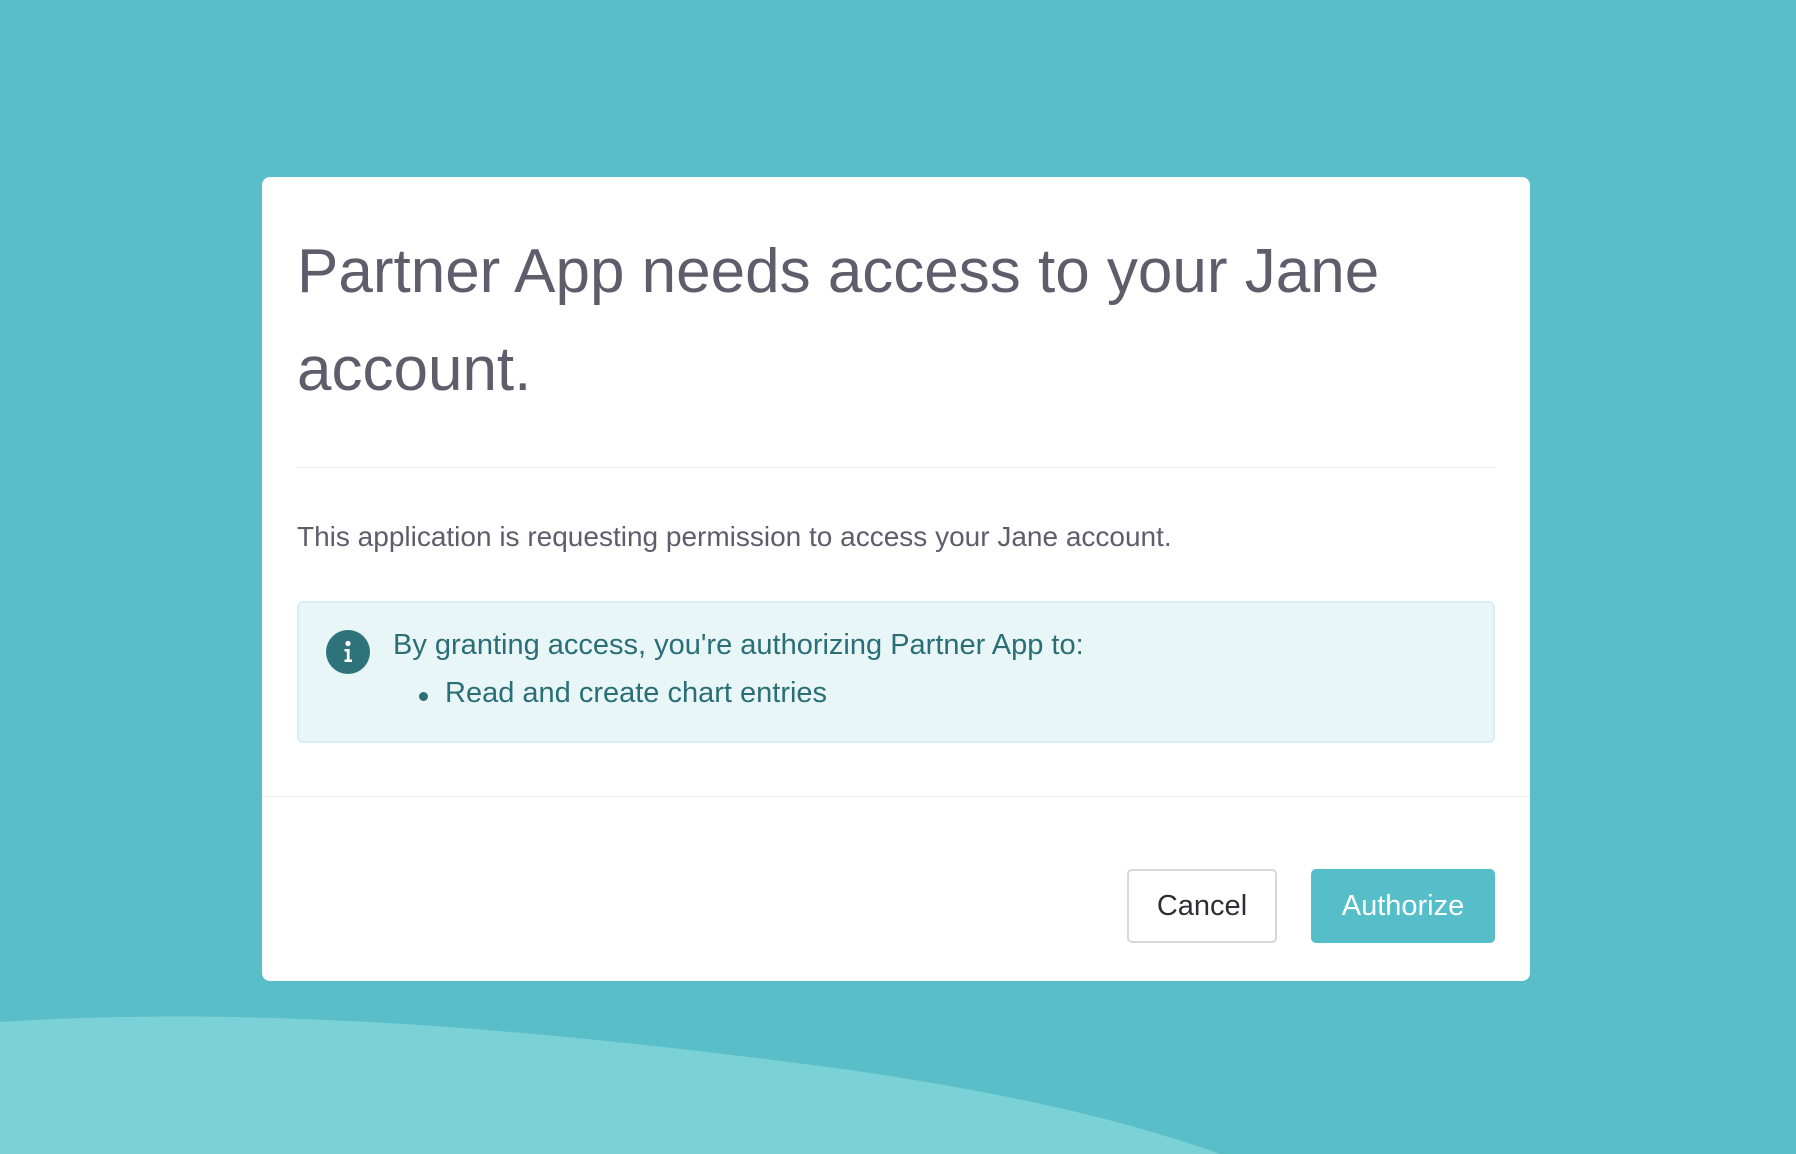 The image size is (1796, 1154). I want to click on bullet-icon, so click(423, 696).